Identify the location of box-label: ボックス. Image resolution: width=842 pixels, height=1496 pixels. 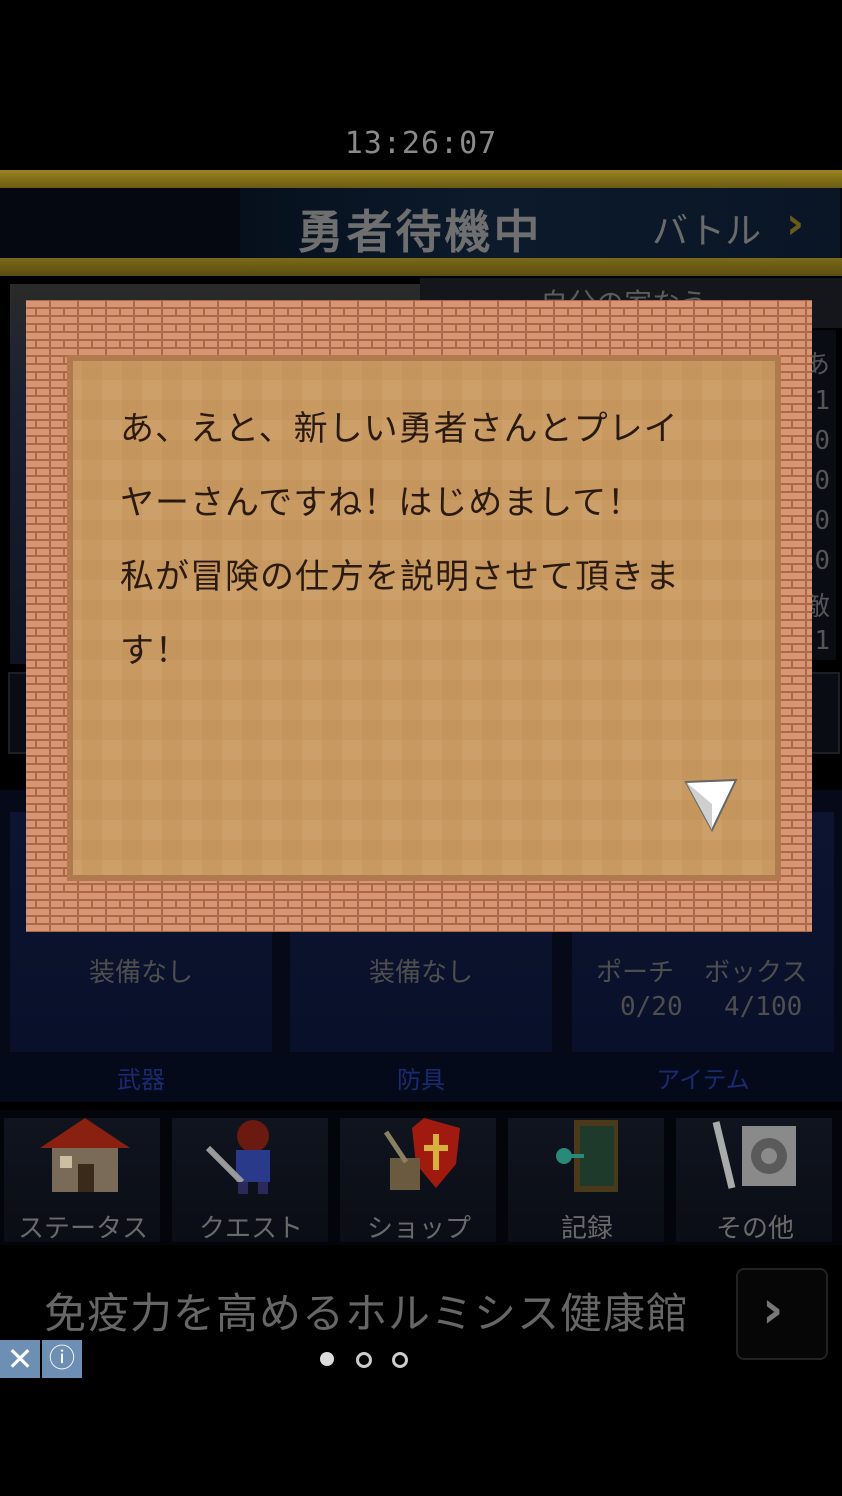
(756, 973).